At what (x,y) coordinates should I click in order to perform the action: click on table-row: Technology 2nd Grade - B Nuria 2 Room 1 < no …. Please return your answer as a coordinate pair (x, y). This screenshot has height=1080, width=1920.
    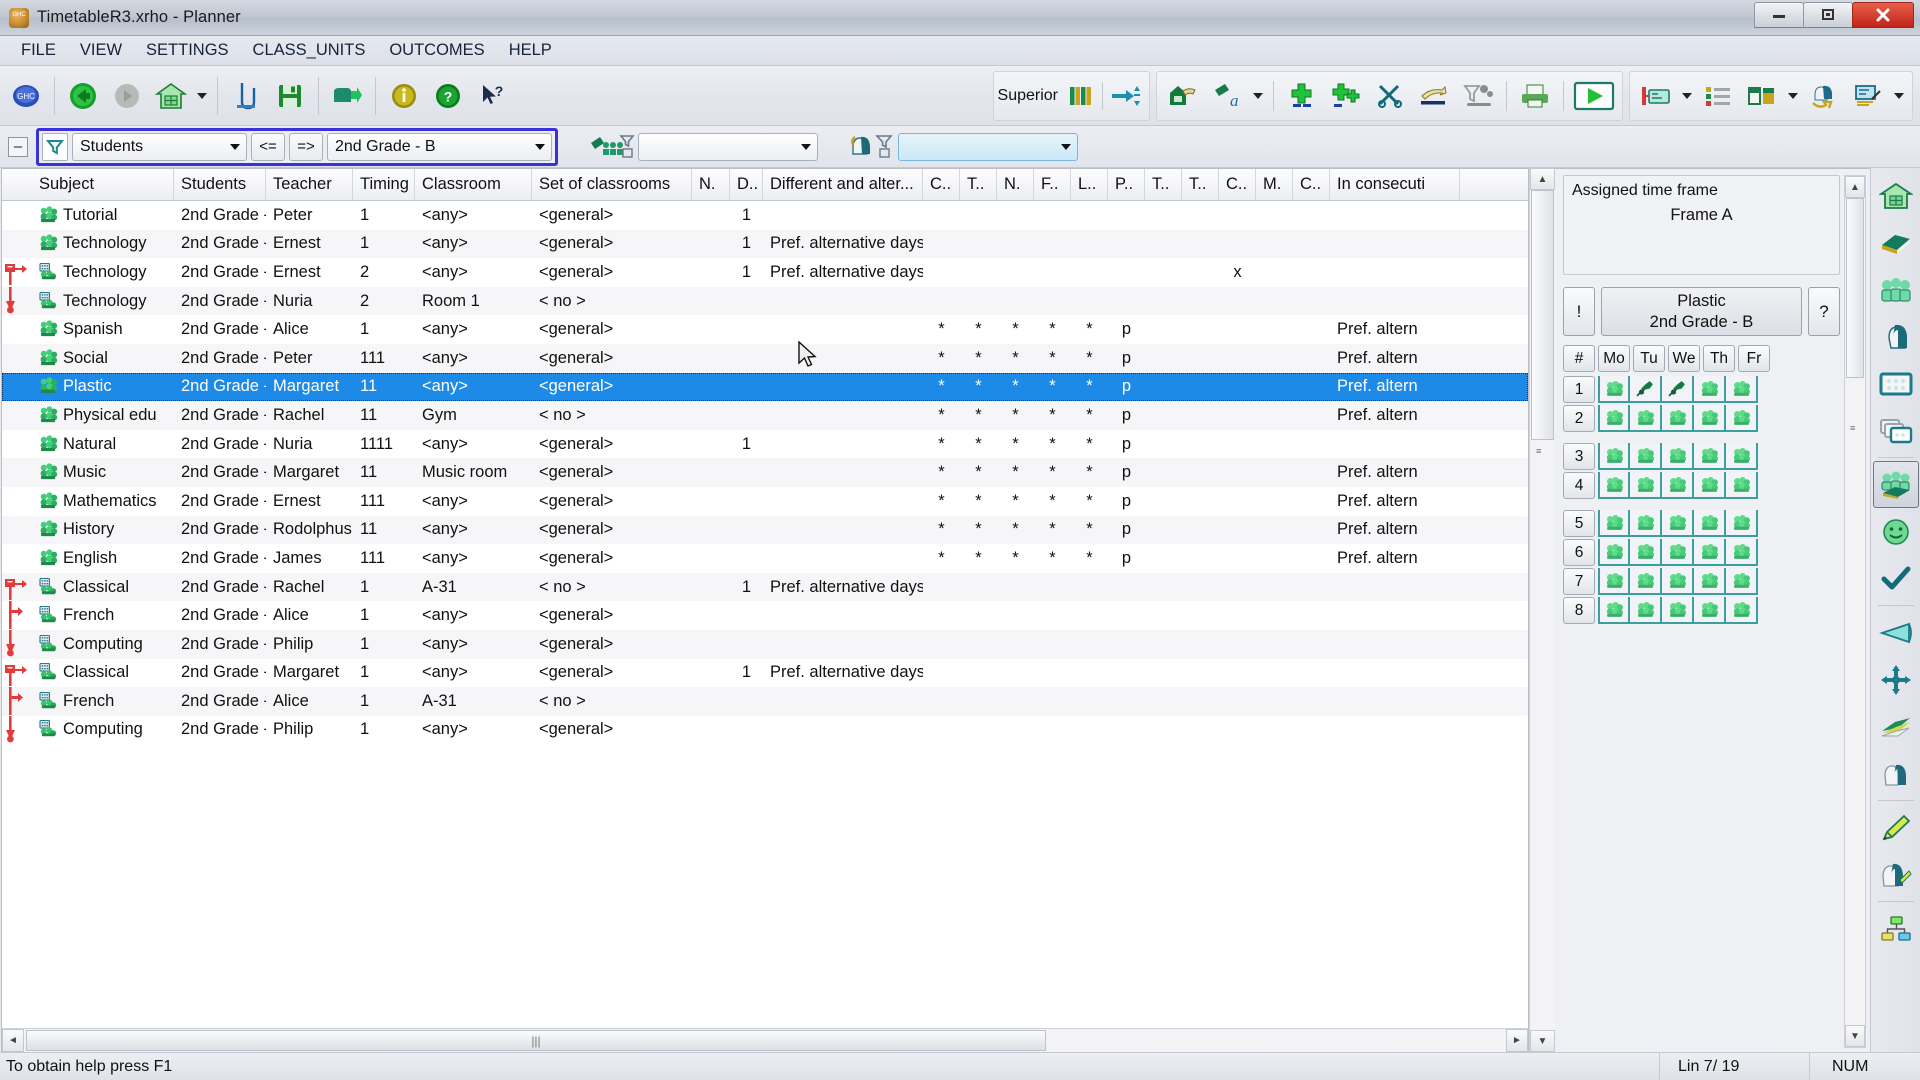
    Looking at the image, I should click on (765, 301).